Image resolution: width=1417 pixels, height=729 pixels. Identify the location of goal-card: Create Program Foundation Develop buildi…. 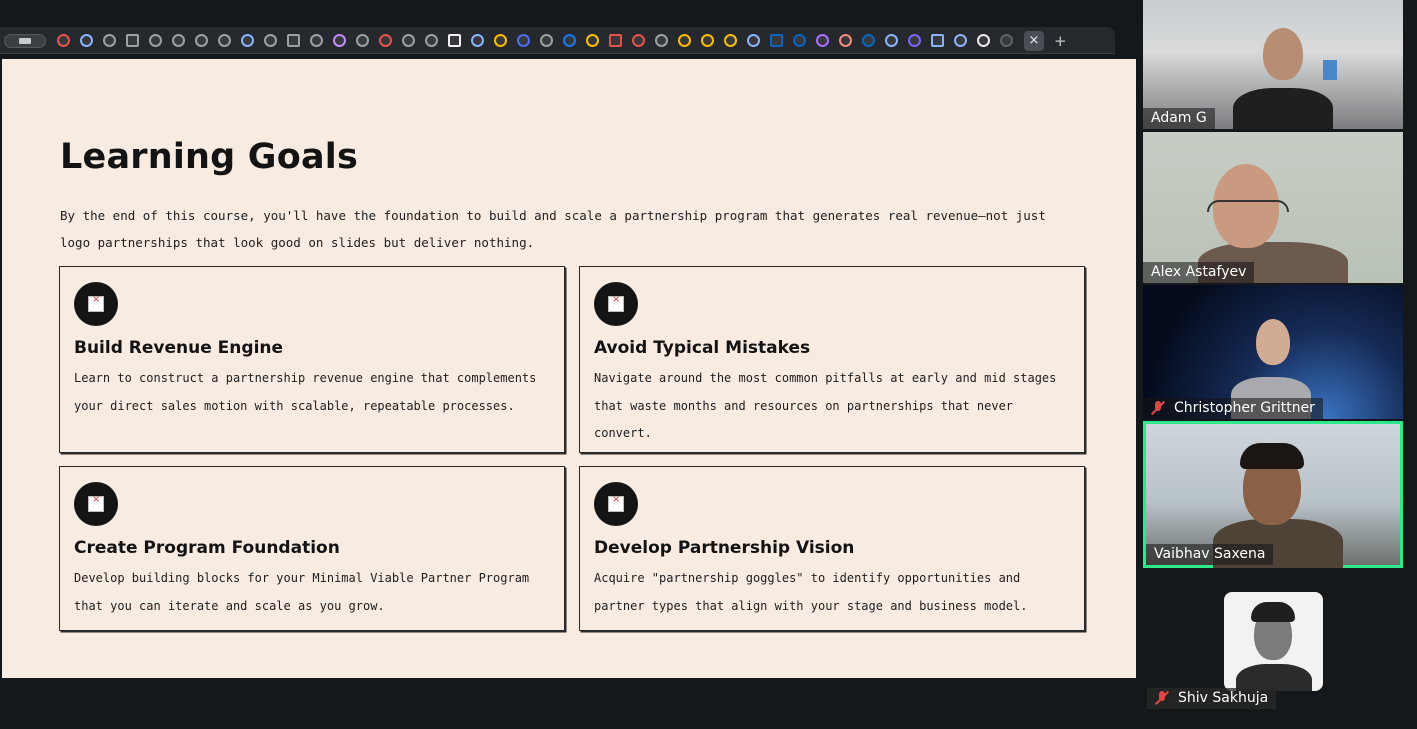
(312, 548).